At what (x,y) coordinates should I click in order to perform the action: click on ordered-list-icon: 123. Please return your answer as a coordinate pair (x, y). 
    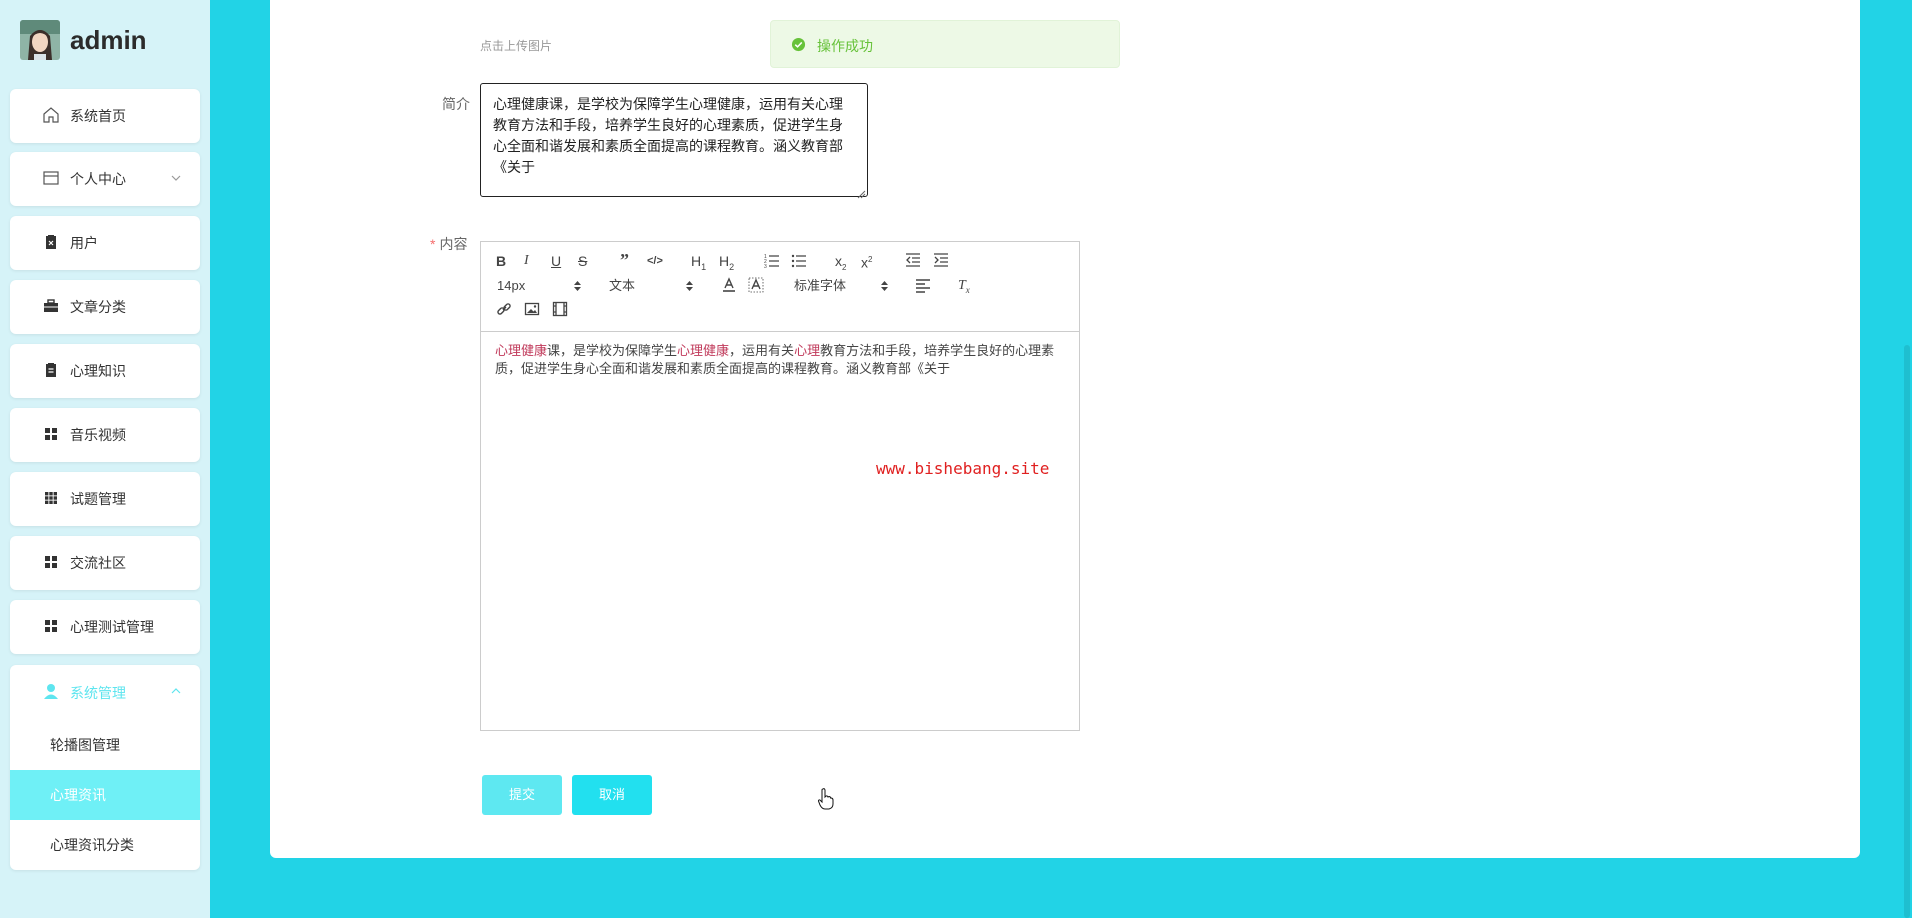
    Looking at the image, I should click on (772, 261).